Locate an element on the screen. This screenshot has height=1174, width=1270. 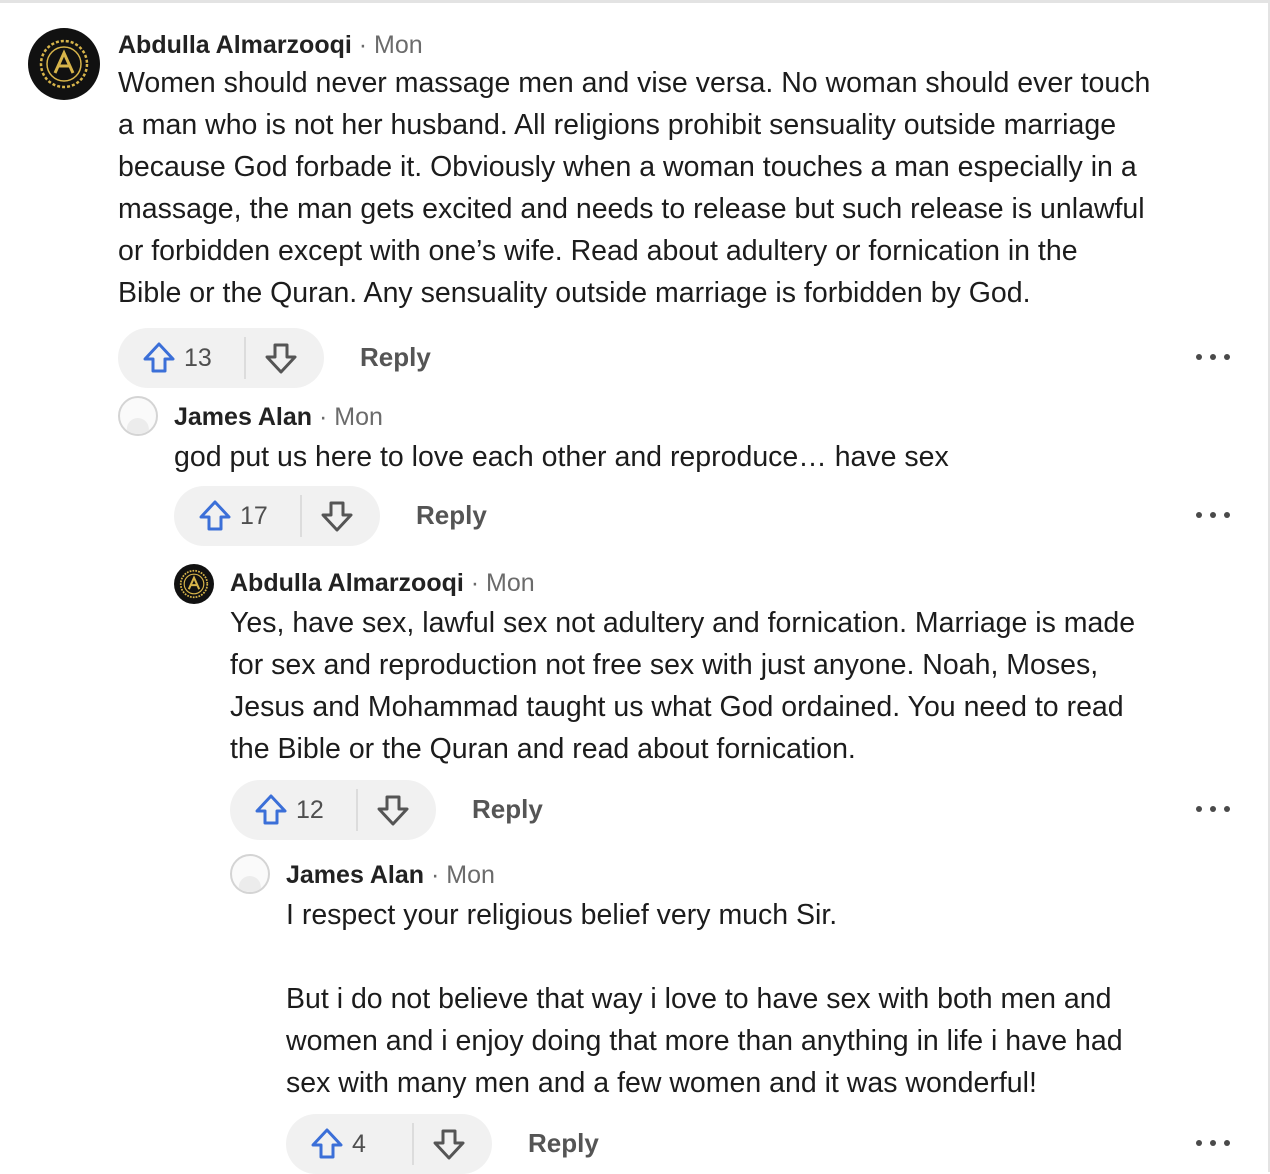
vote-pill: 17 is located at coordinates (277, 516).